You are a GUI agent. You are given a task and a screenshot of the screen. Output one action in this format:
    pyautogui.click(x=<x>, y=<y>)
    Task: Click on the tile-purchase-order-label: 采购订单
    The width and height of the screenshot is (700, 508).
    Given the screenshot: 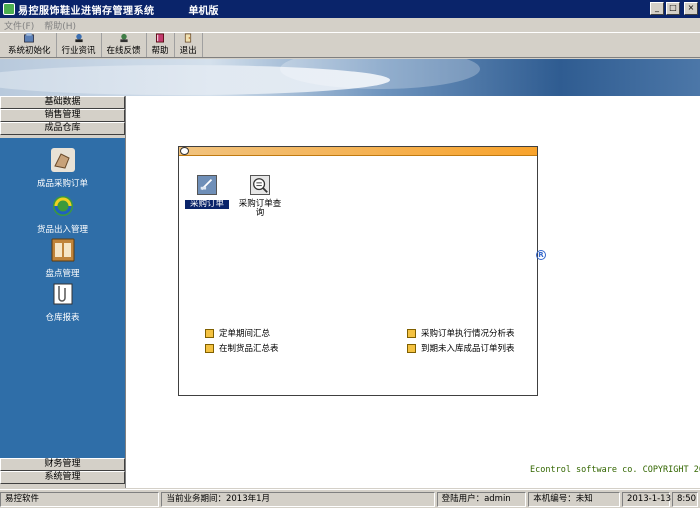 What is the action you would take?
    pyautogui.click(x=207, y=204)
    